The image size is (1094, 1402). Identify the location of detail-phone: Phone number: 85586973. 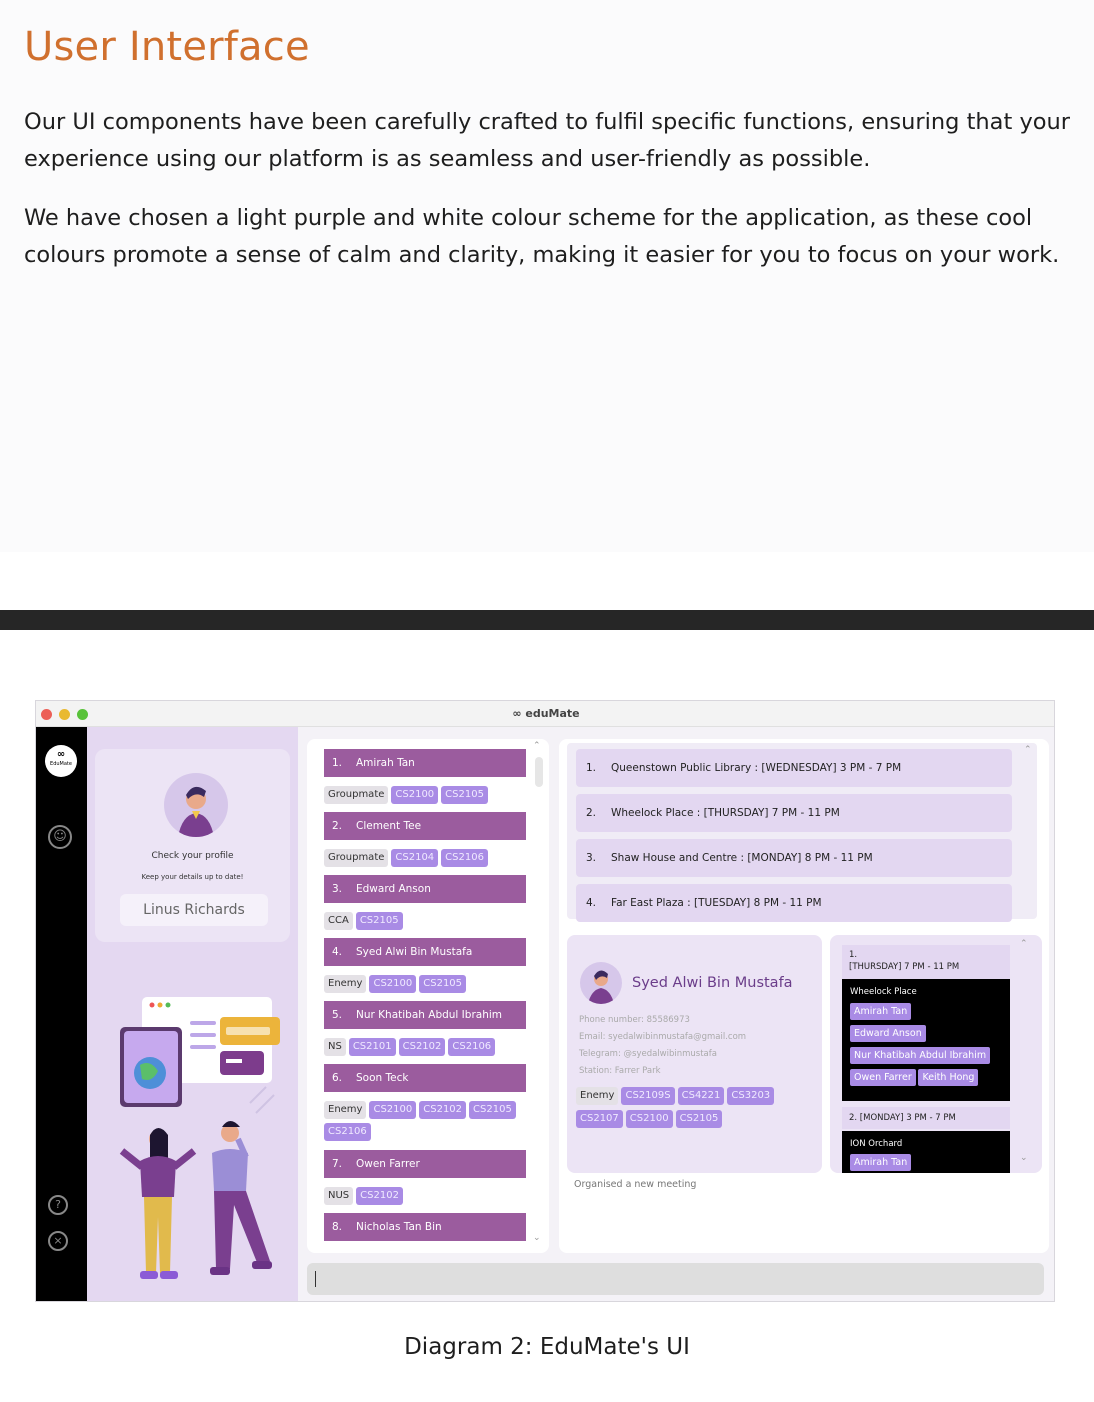
(634, 1020).